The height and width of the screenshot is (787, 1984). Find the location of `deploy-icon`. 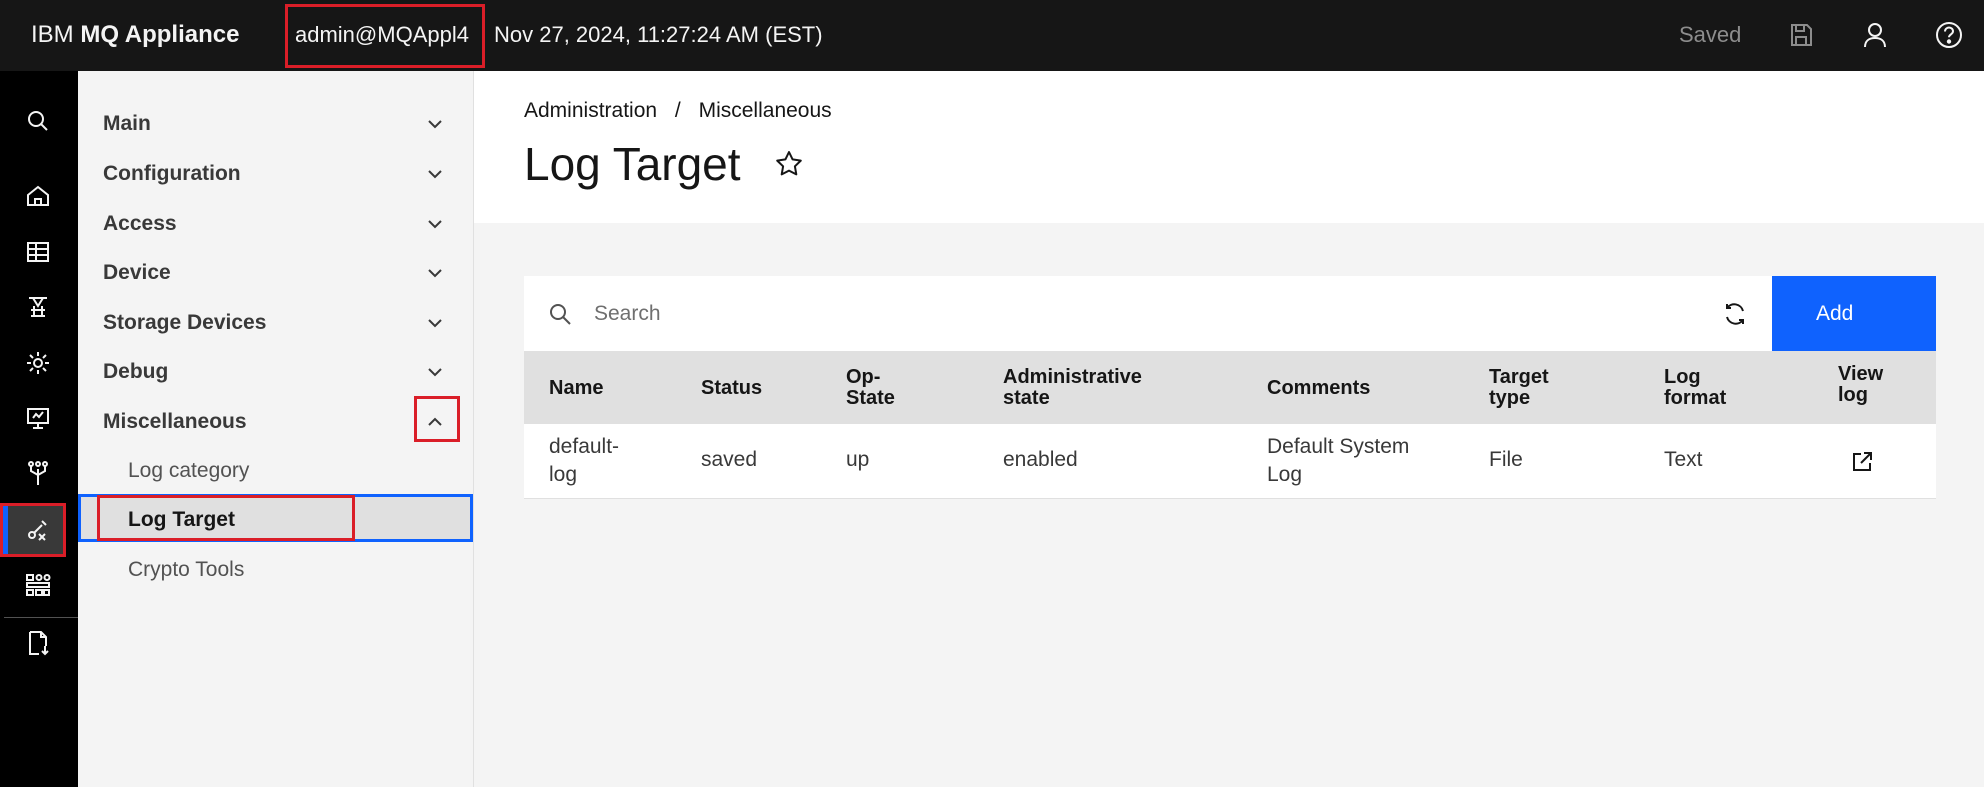

deploy-icon is located at coordinates (38, 418).